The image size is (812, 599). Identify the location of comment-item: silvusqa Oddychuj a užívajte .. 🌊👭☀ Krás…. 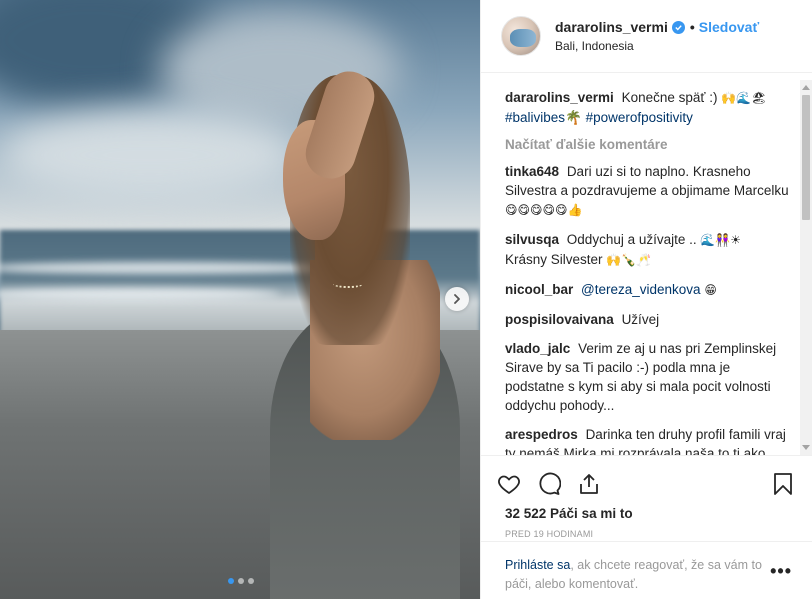
(647, 250).